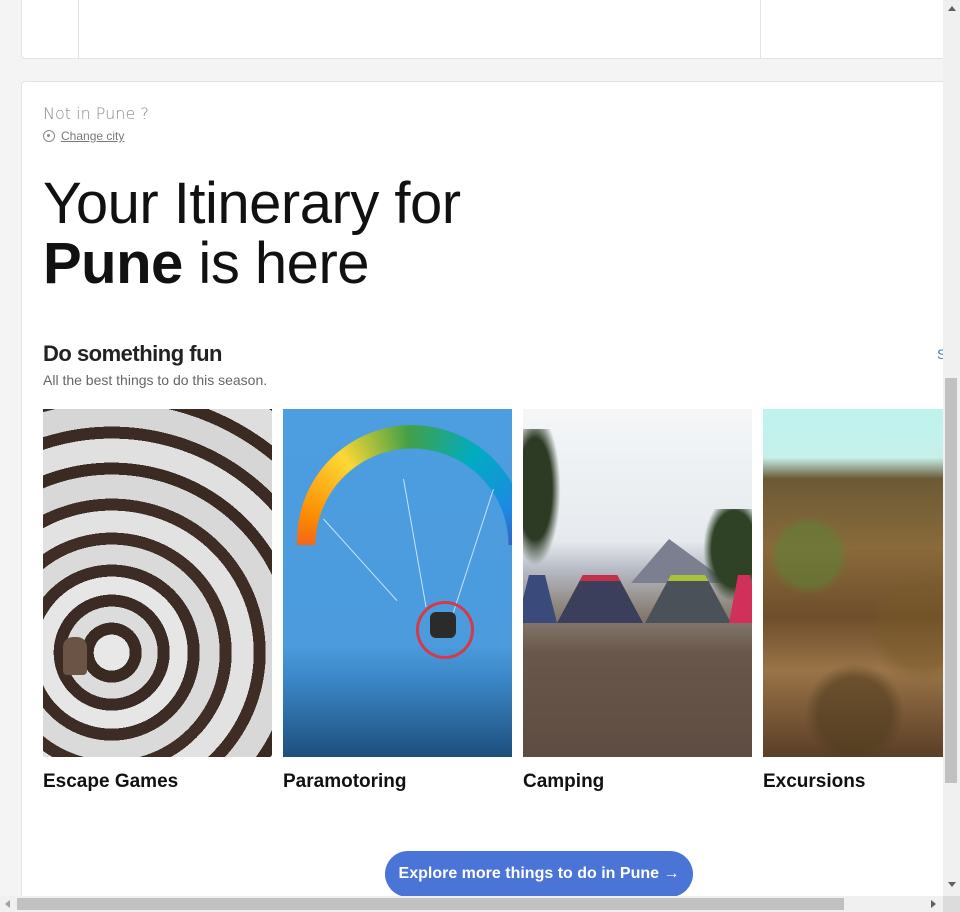 This screenshot has width=960, height=912. I want to click on horizontal-scroll-thumb, so click(430, 904).